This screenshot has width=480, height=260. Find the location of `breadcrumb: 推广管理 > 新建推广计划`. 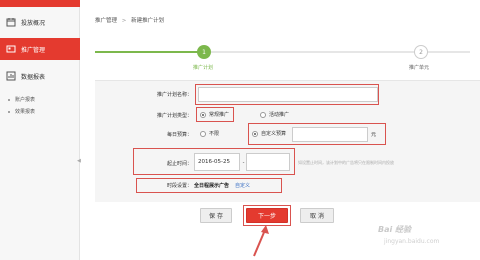

breadcrumb: 推广管理 > 新建推广计划 is located at coordinates (130, 21).